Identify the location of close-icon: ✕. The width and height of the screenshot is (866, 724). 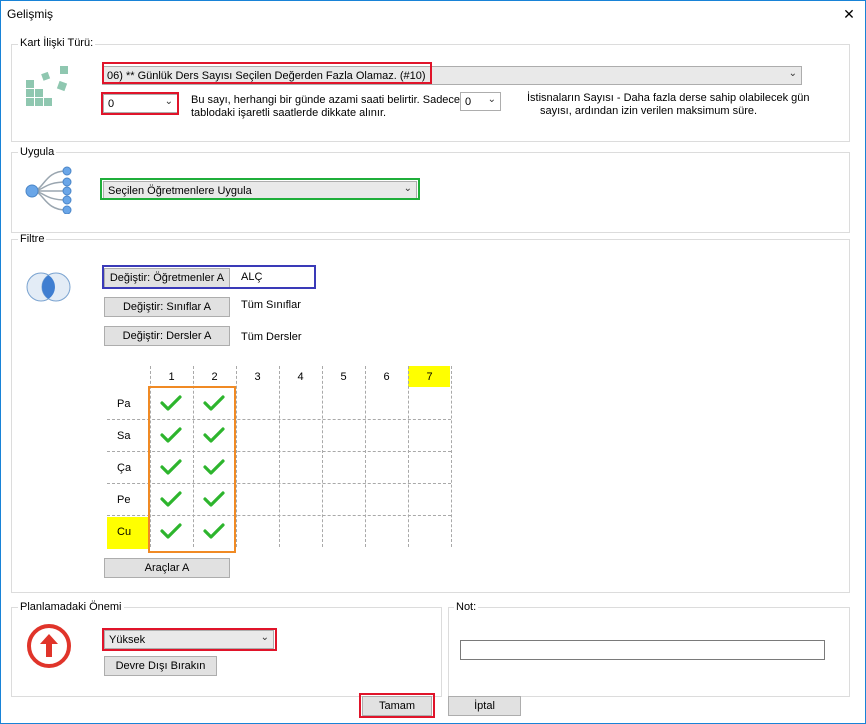
(849, 14).